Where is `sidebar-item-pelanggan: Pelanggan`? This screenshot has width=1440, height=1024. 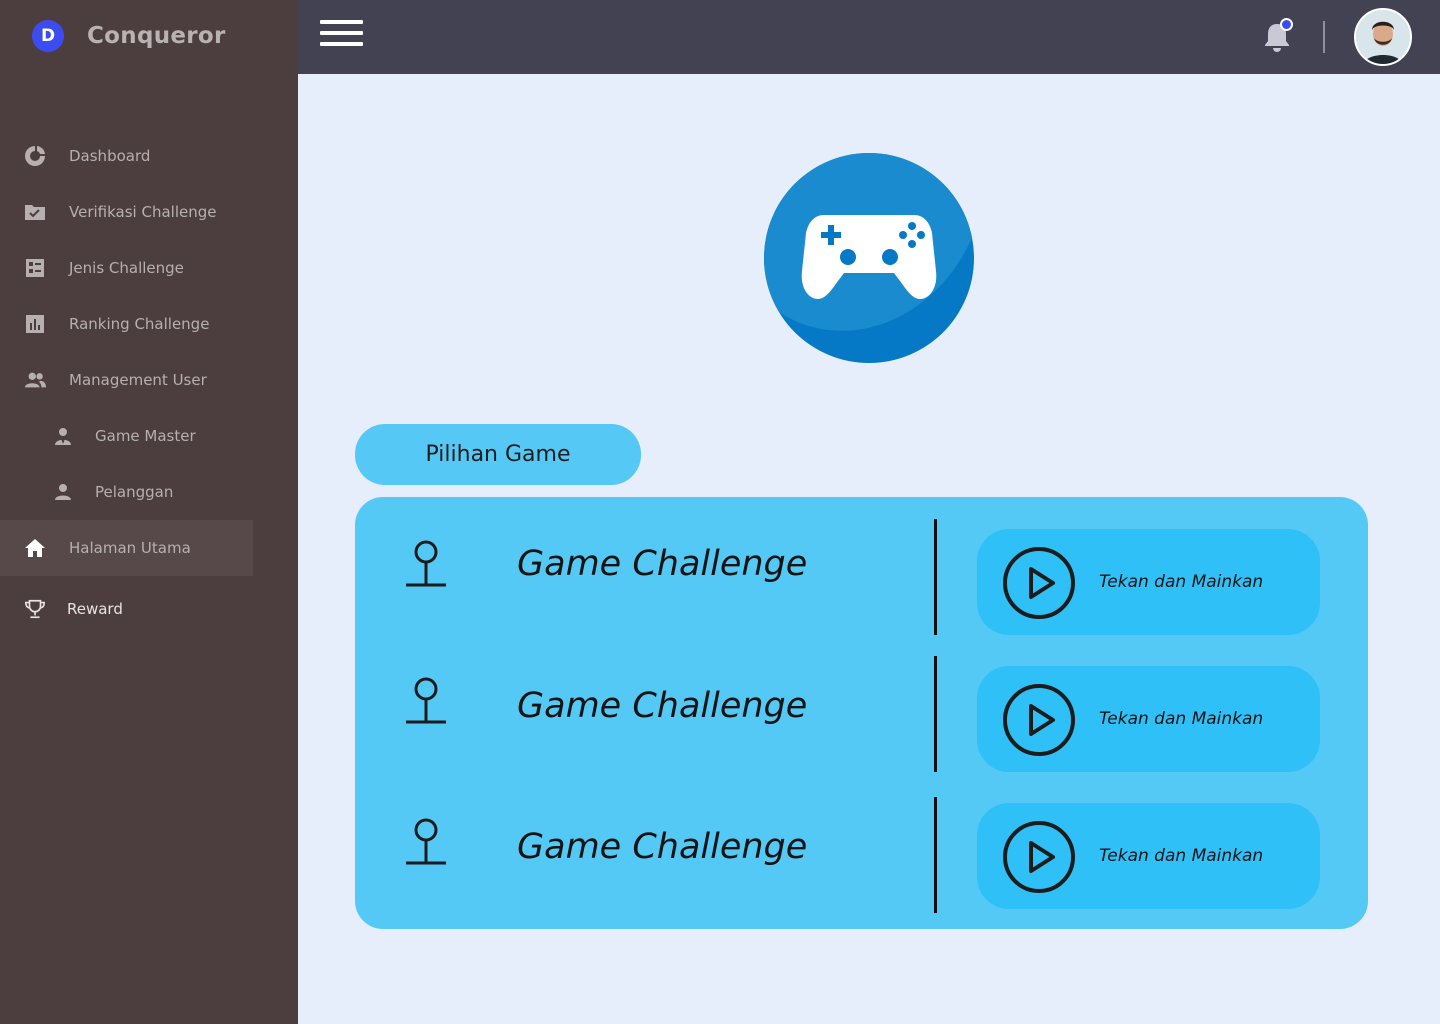 sidebar-item-pelanggan: Pelanggan is located at coordinates (126, 492).